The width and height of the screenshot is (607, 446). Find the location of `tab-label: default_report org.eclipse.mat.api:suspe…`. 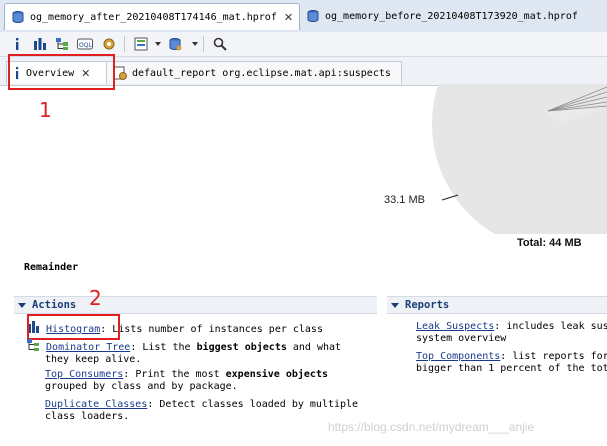

tab-label: default_report org.eclipse.mat.api:suspe… is located at coordinates (261, 73).